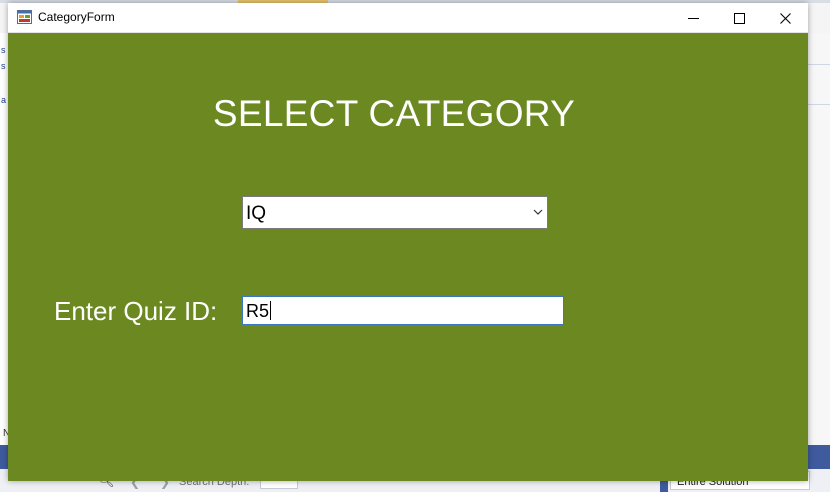 The image size is (830, 492). I want to click on minimize-icon, so click(693, 18).